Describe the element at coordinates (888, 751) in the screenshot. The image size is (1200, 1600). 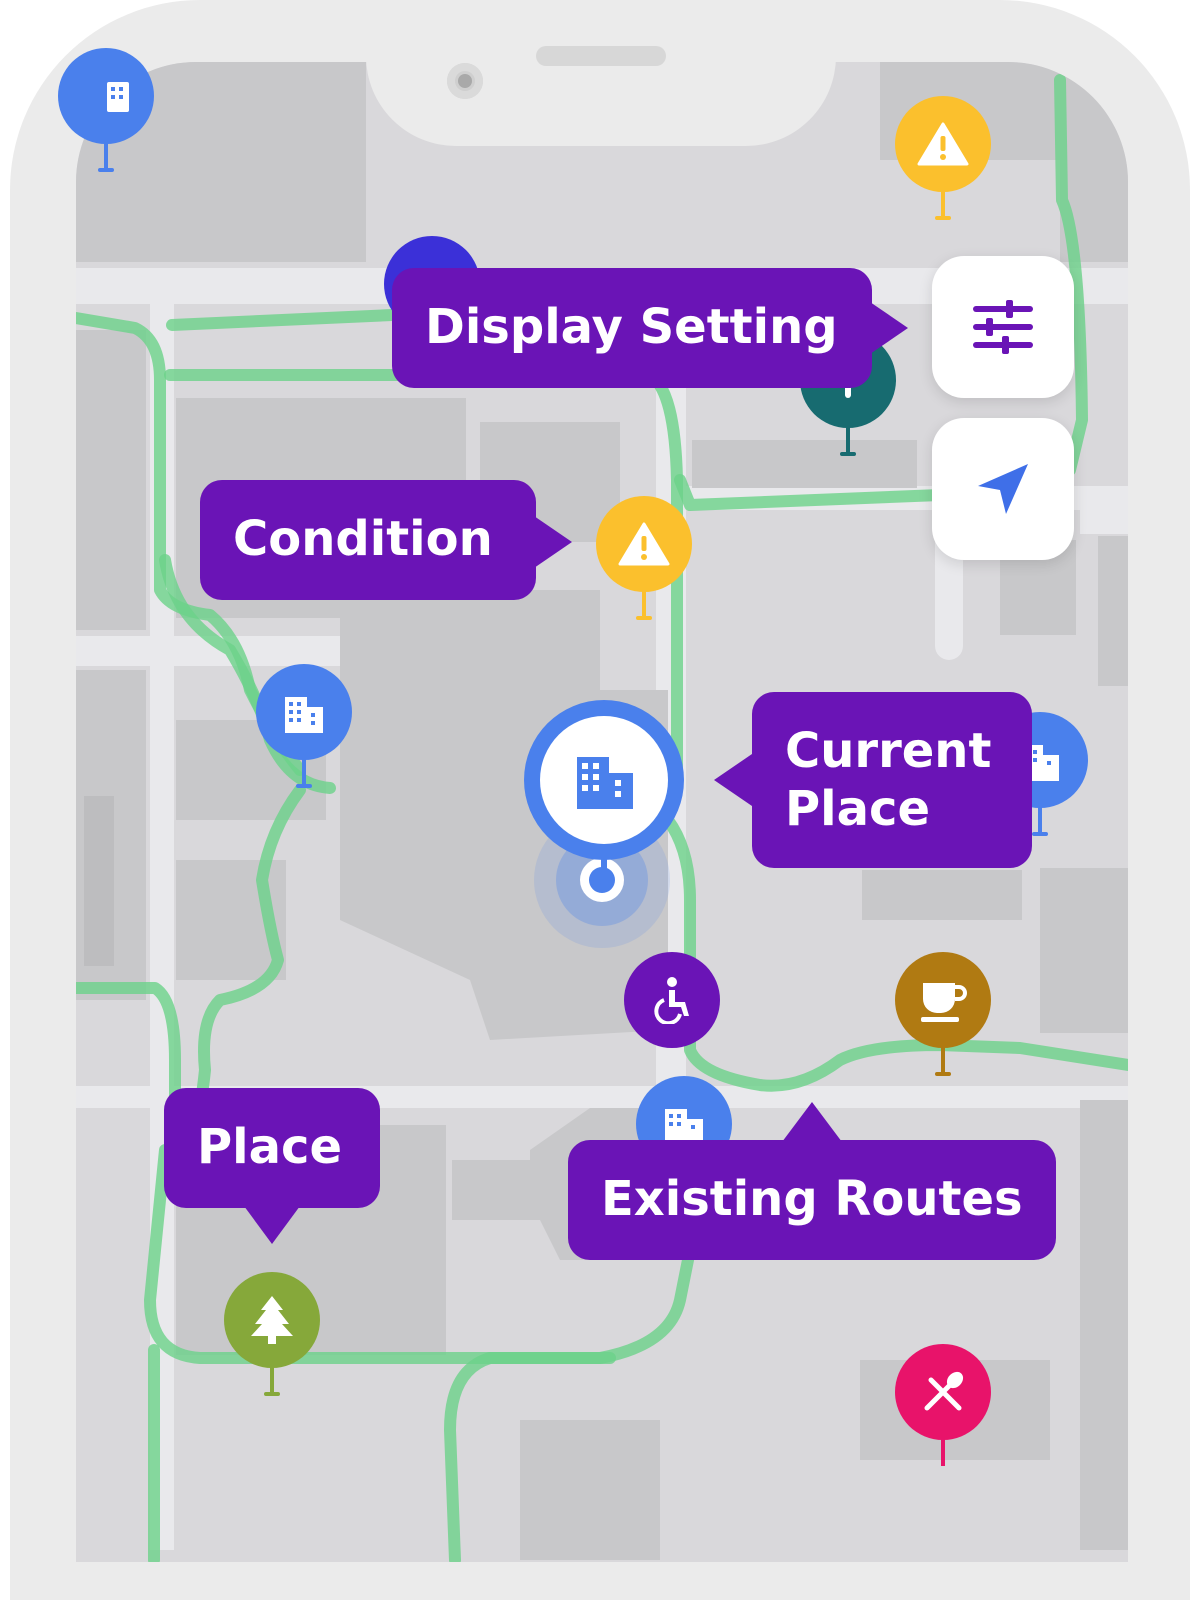
I see `callout-label-line1: Current` at that location.